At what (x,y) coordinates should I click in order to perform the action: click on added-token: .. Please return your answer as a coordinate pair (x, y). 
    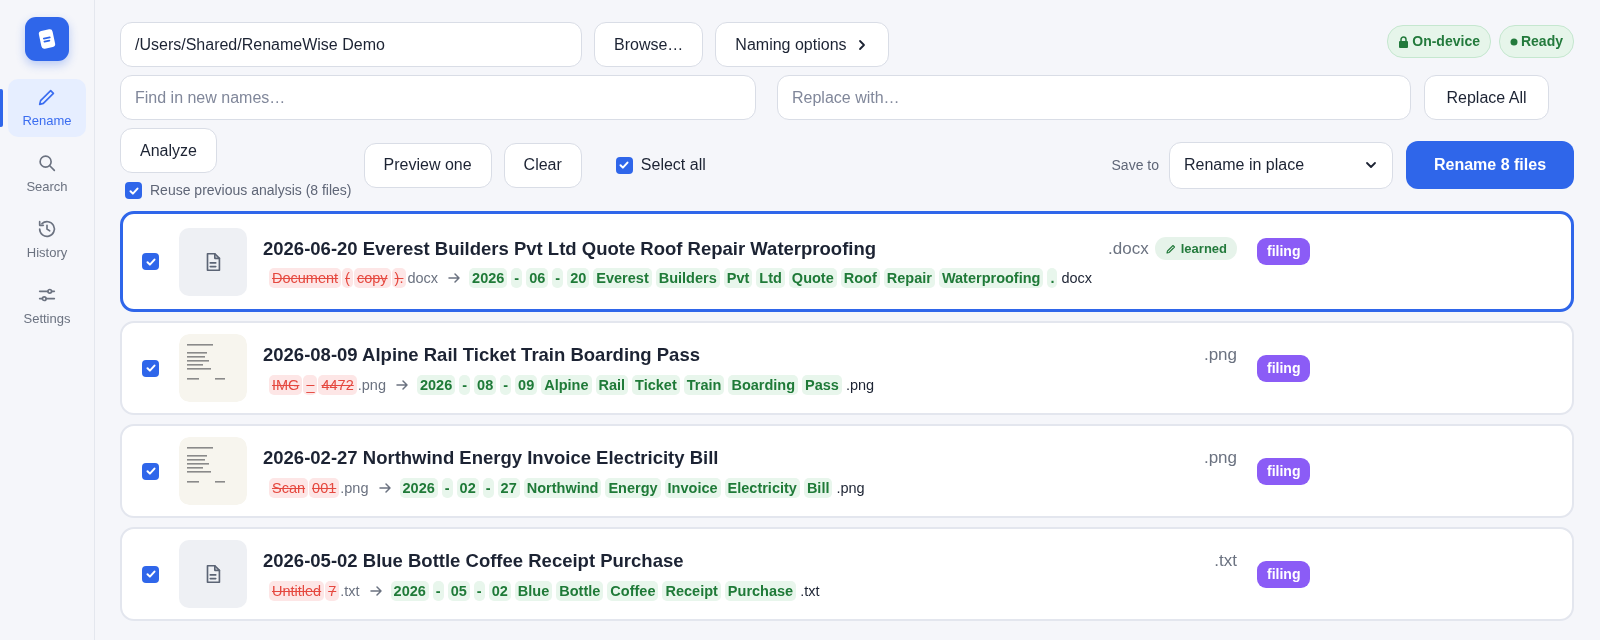
    Looking at the image, I should click on (1052, 278).